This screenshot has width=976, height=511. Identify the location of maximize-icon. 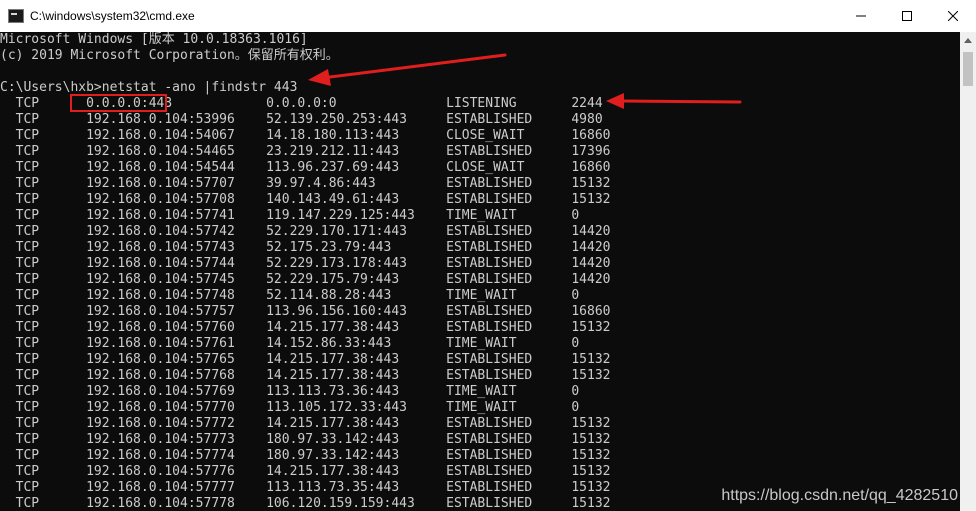
(907, 16).